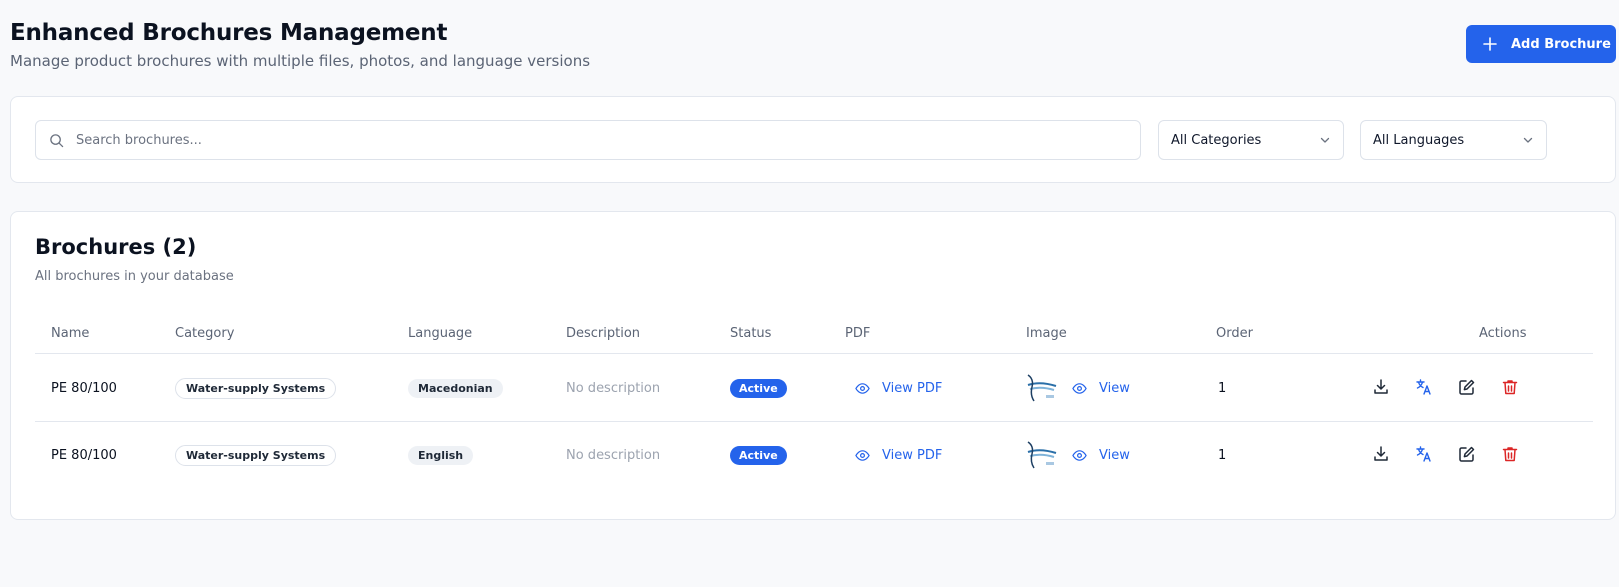  I want to click on column-header-language: Language, so click(440, 333).